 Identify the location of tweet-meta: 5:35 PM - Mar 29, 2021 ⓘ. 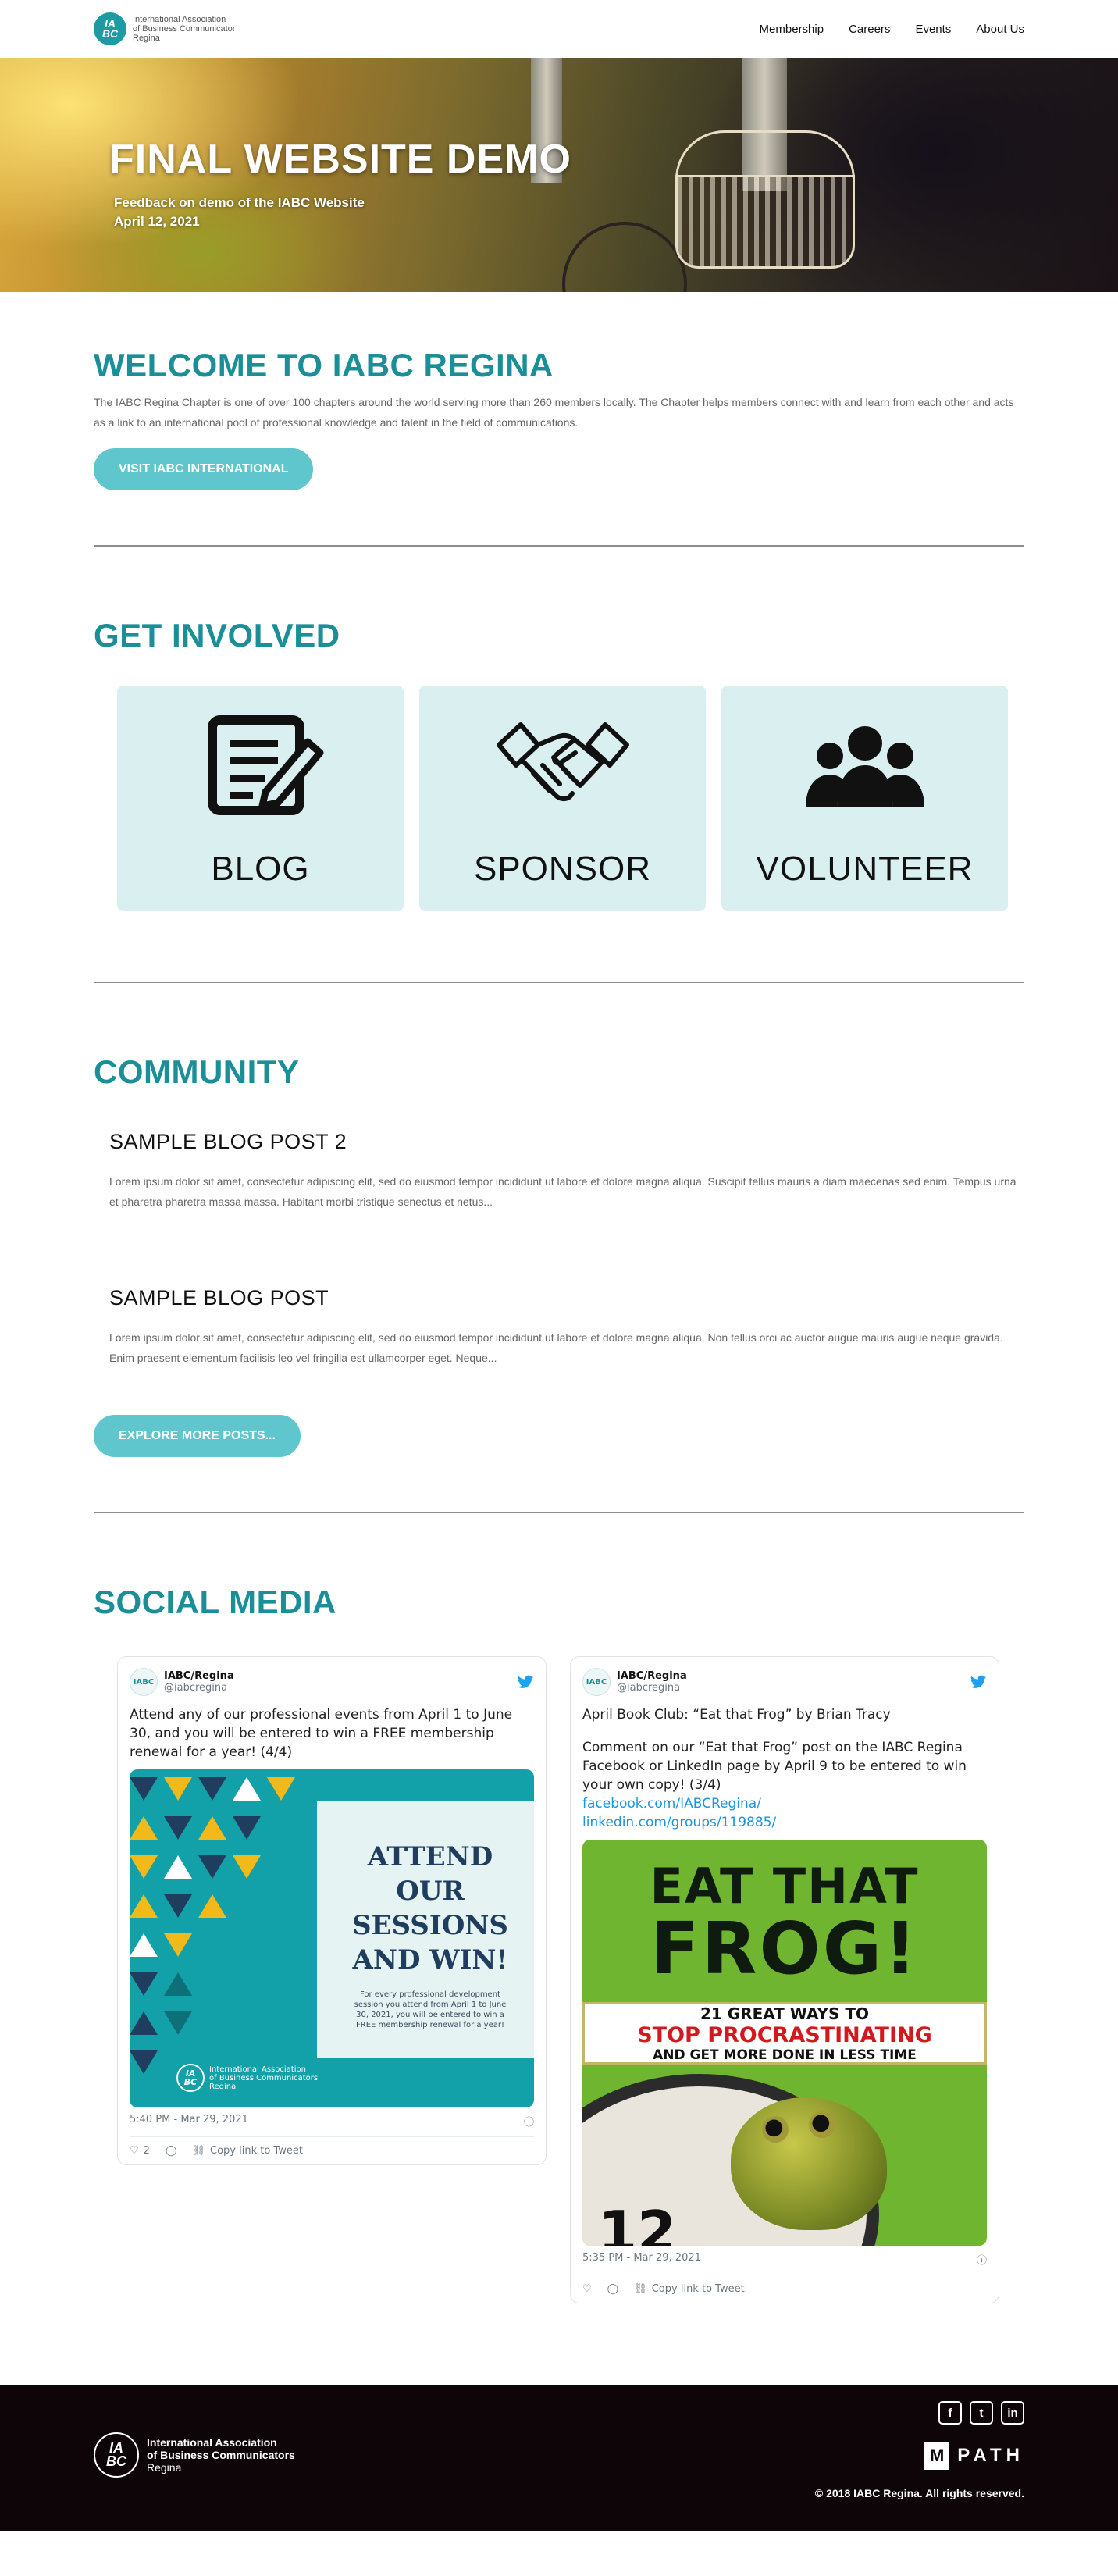
(784, 2260).